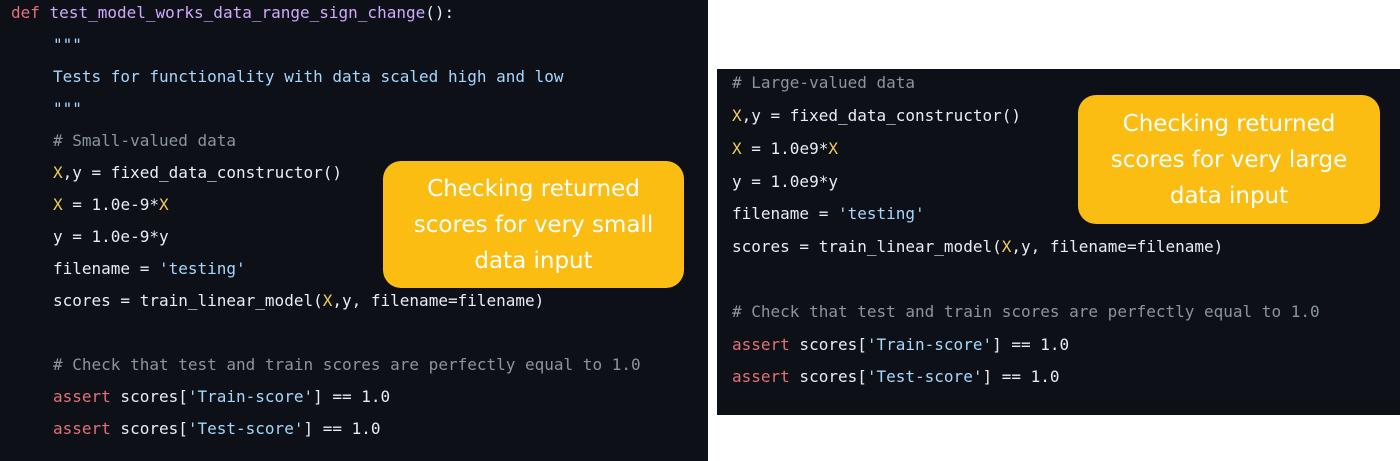 This screenshot has width=1400, height=461. Describe the element at coordinates (67, 44) in the screenshot. I see `docstring-open: """` at that location.